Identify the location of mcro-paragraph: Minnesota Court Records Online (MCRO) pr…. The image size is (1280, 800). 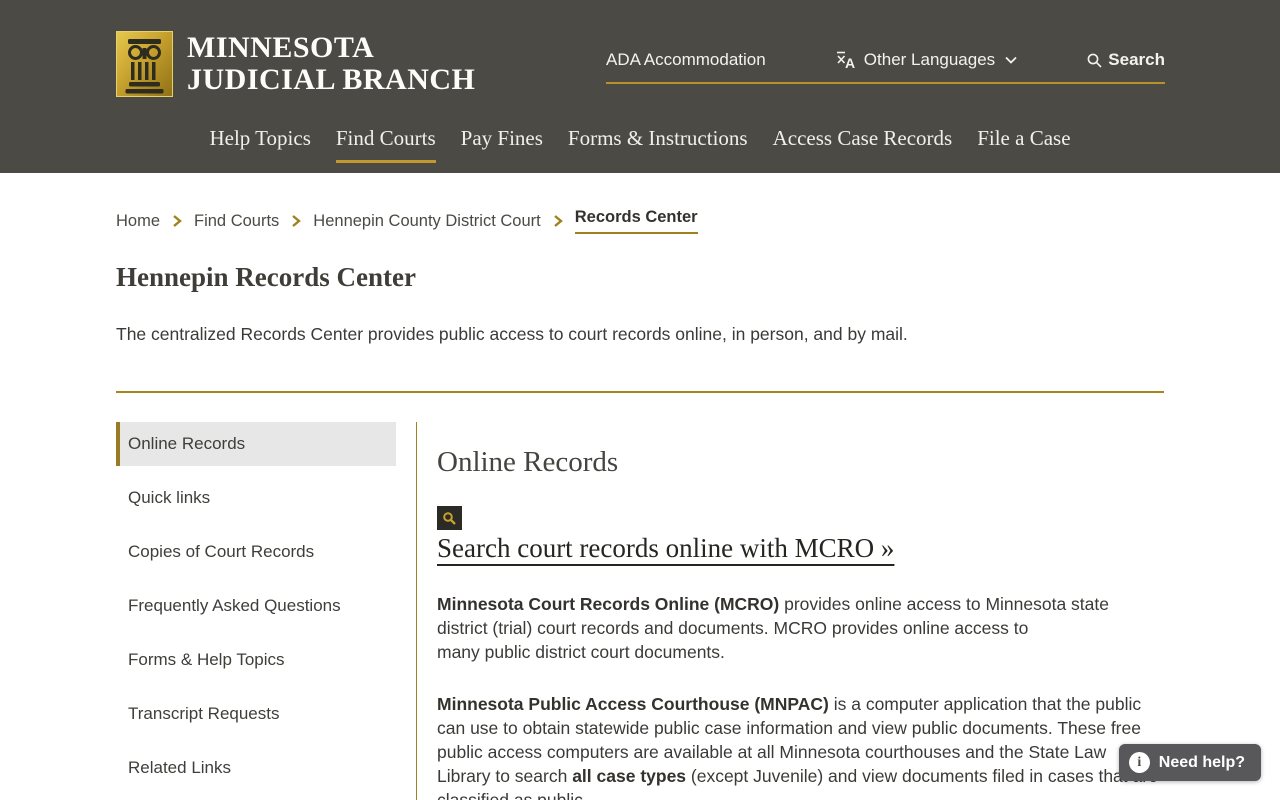
(800, 628).